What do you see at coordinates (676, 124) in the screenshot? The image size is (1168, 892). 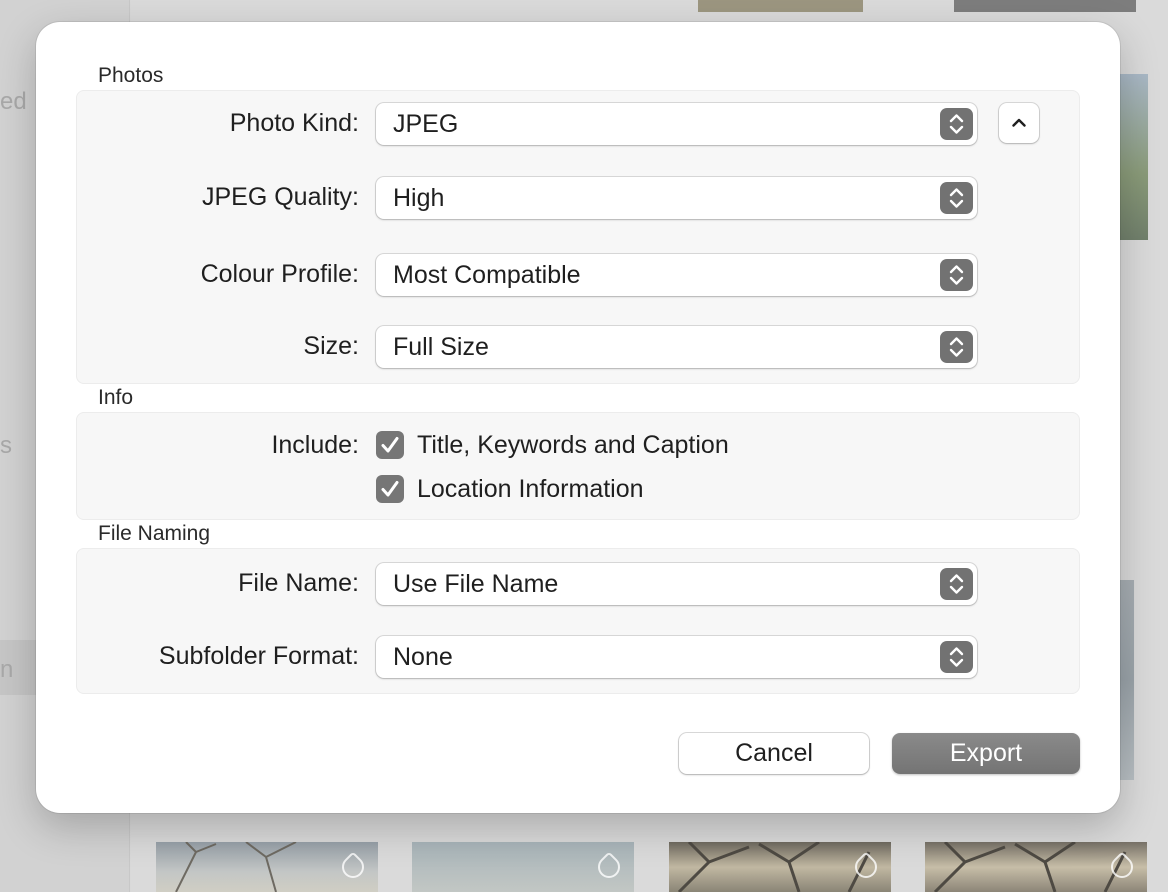 I see `photo-kind-popup: JPEG` at bounding box center [676, 124].